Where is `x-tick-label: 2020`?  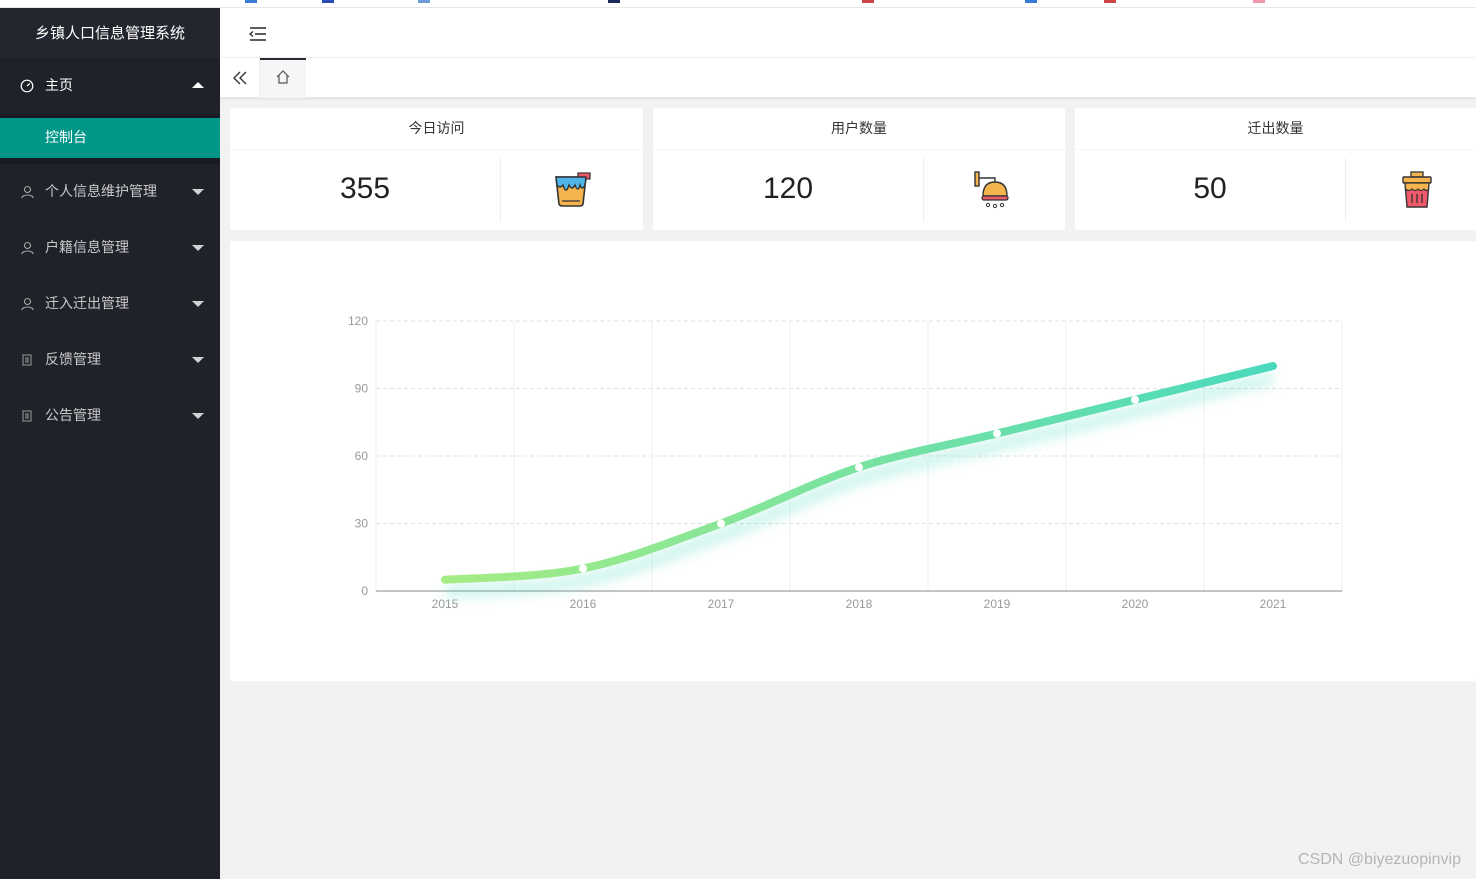
x-tick-label: 2020 is located at coordinates (1135, 604).